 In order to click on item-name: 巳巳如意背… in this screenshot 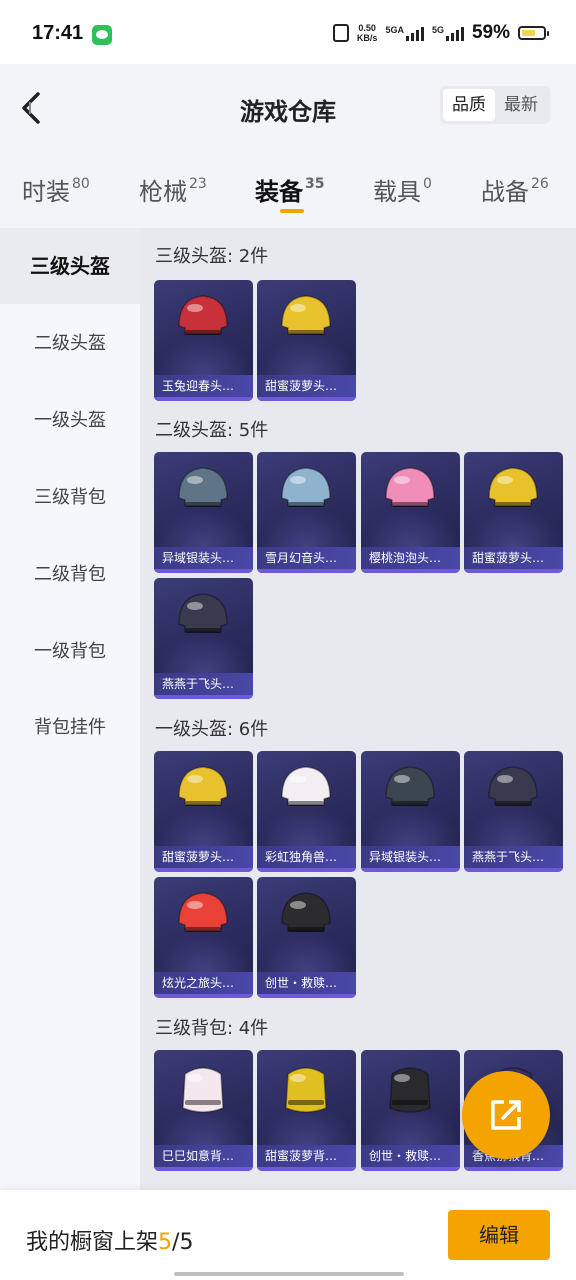, I will do `click(203, 1156)`.